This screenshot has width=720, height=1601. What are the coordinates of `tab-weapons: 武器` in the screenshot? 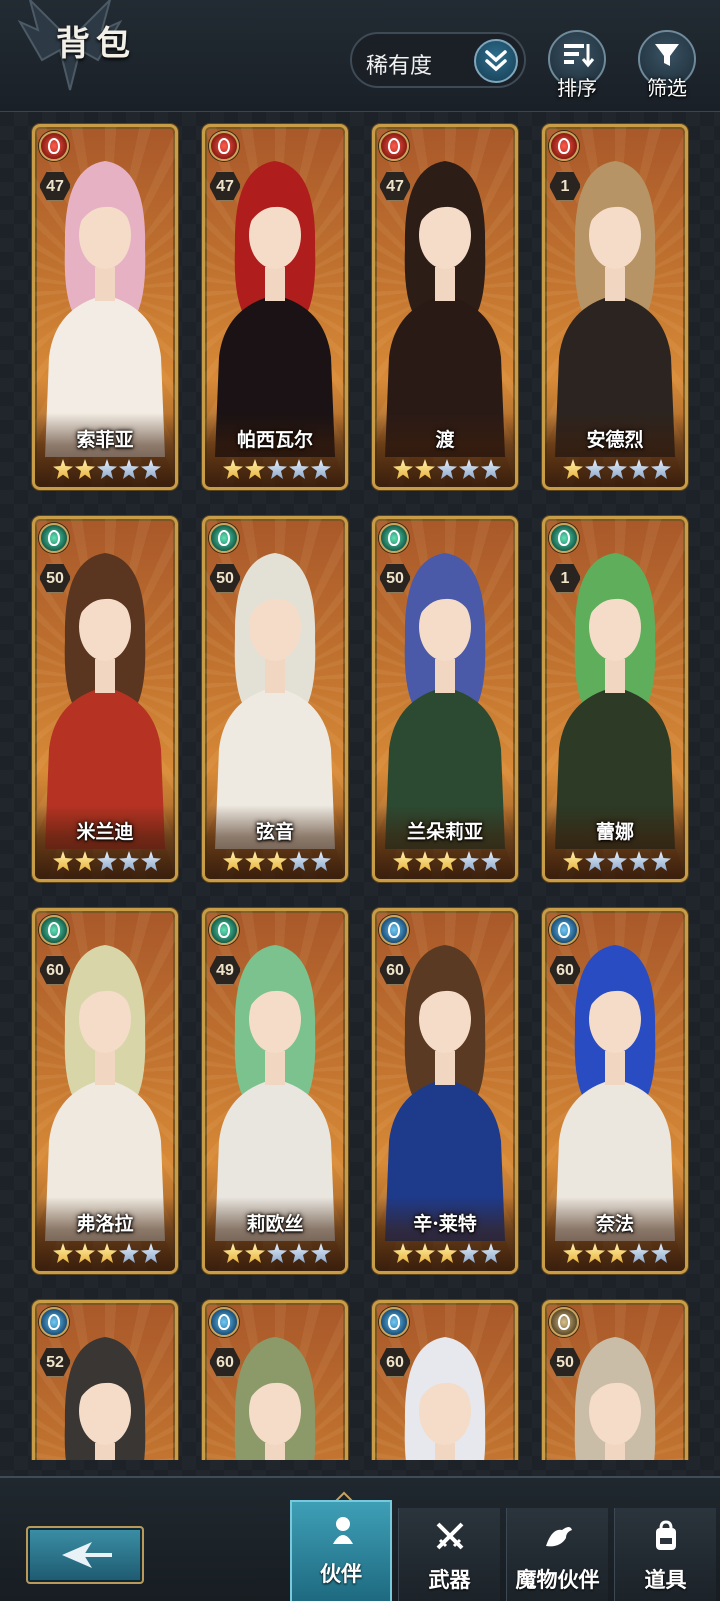 It's located at (449, 1554).